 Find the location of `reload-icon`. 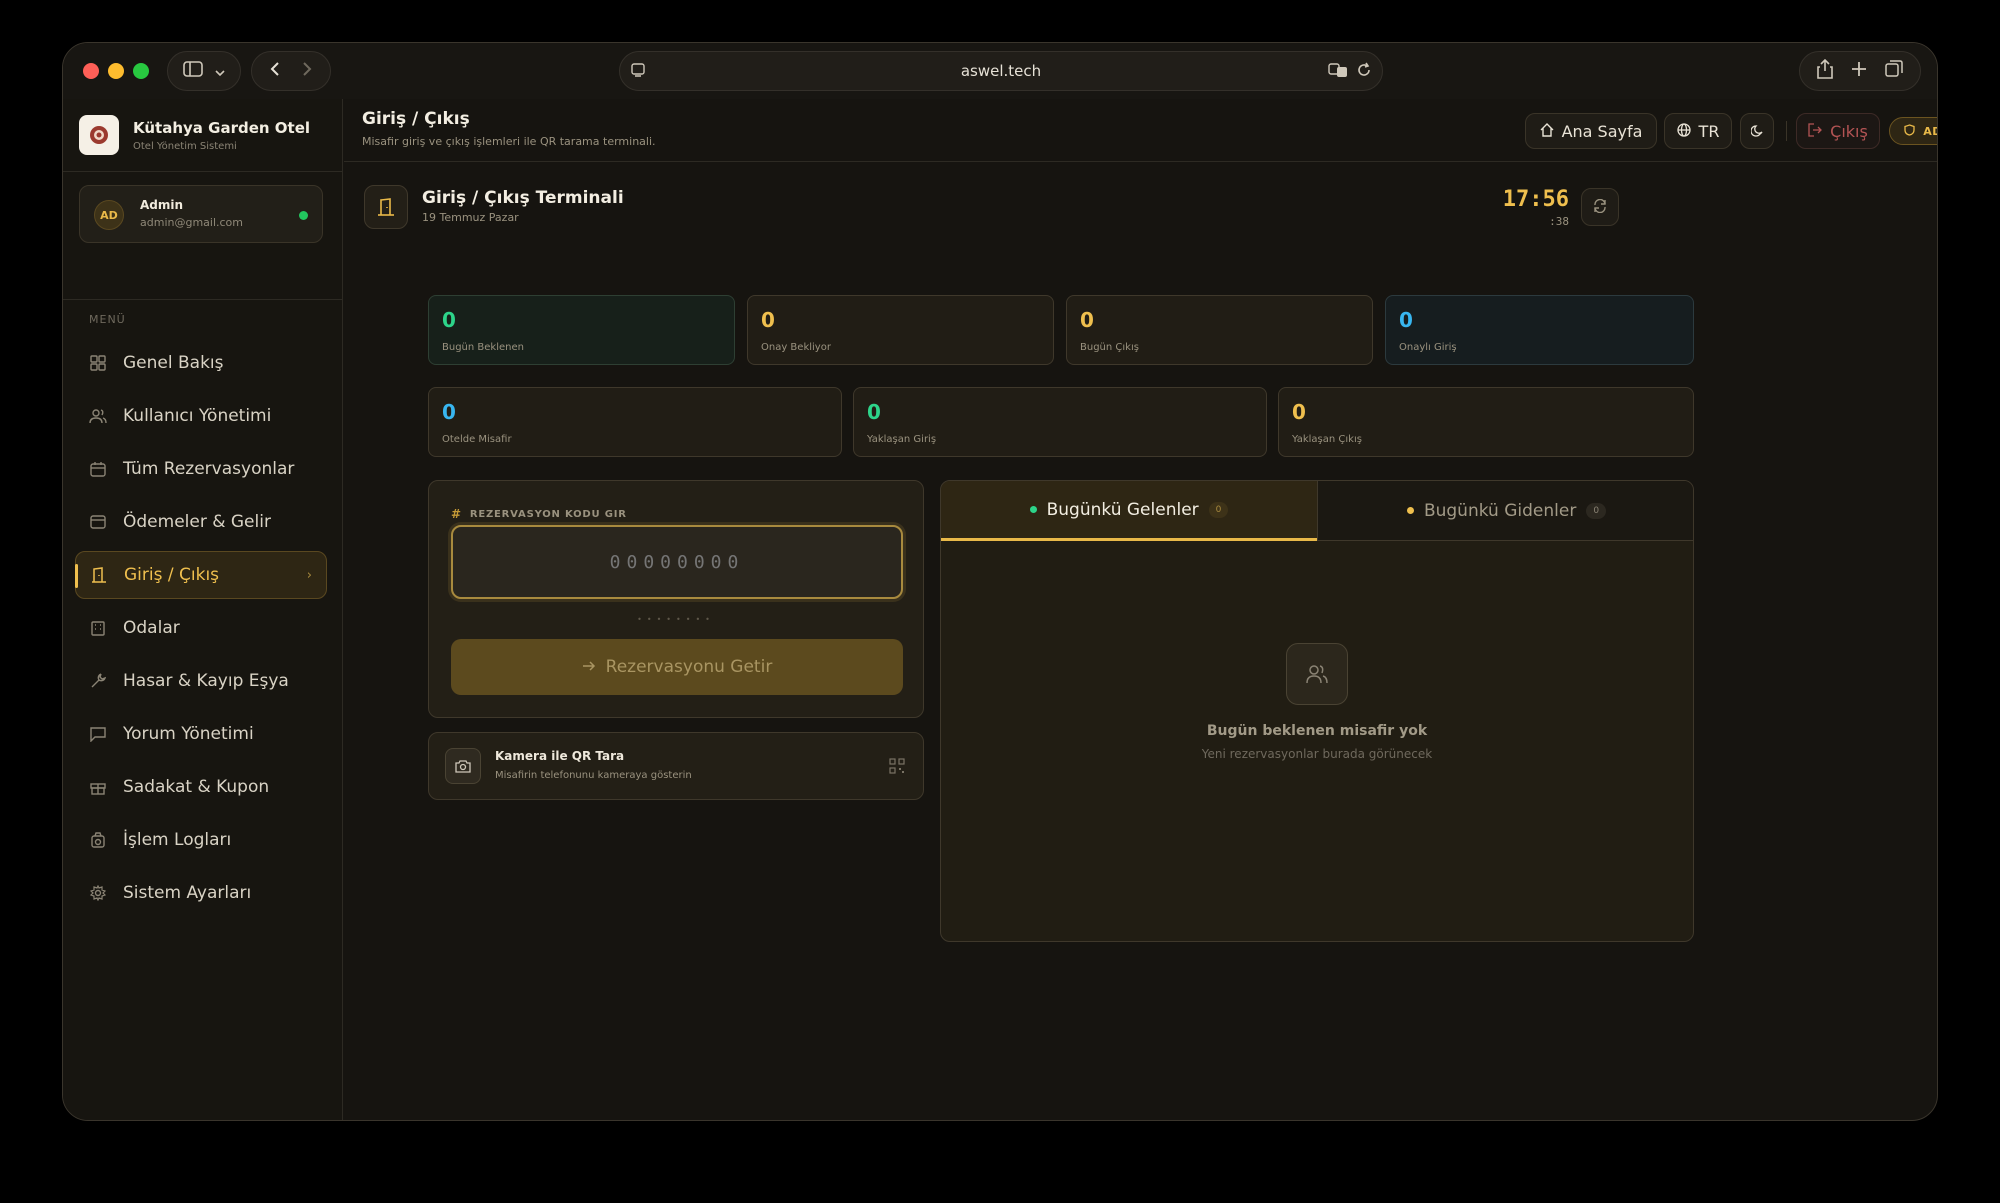

reload-icon is located at coordinates (1364, 72).